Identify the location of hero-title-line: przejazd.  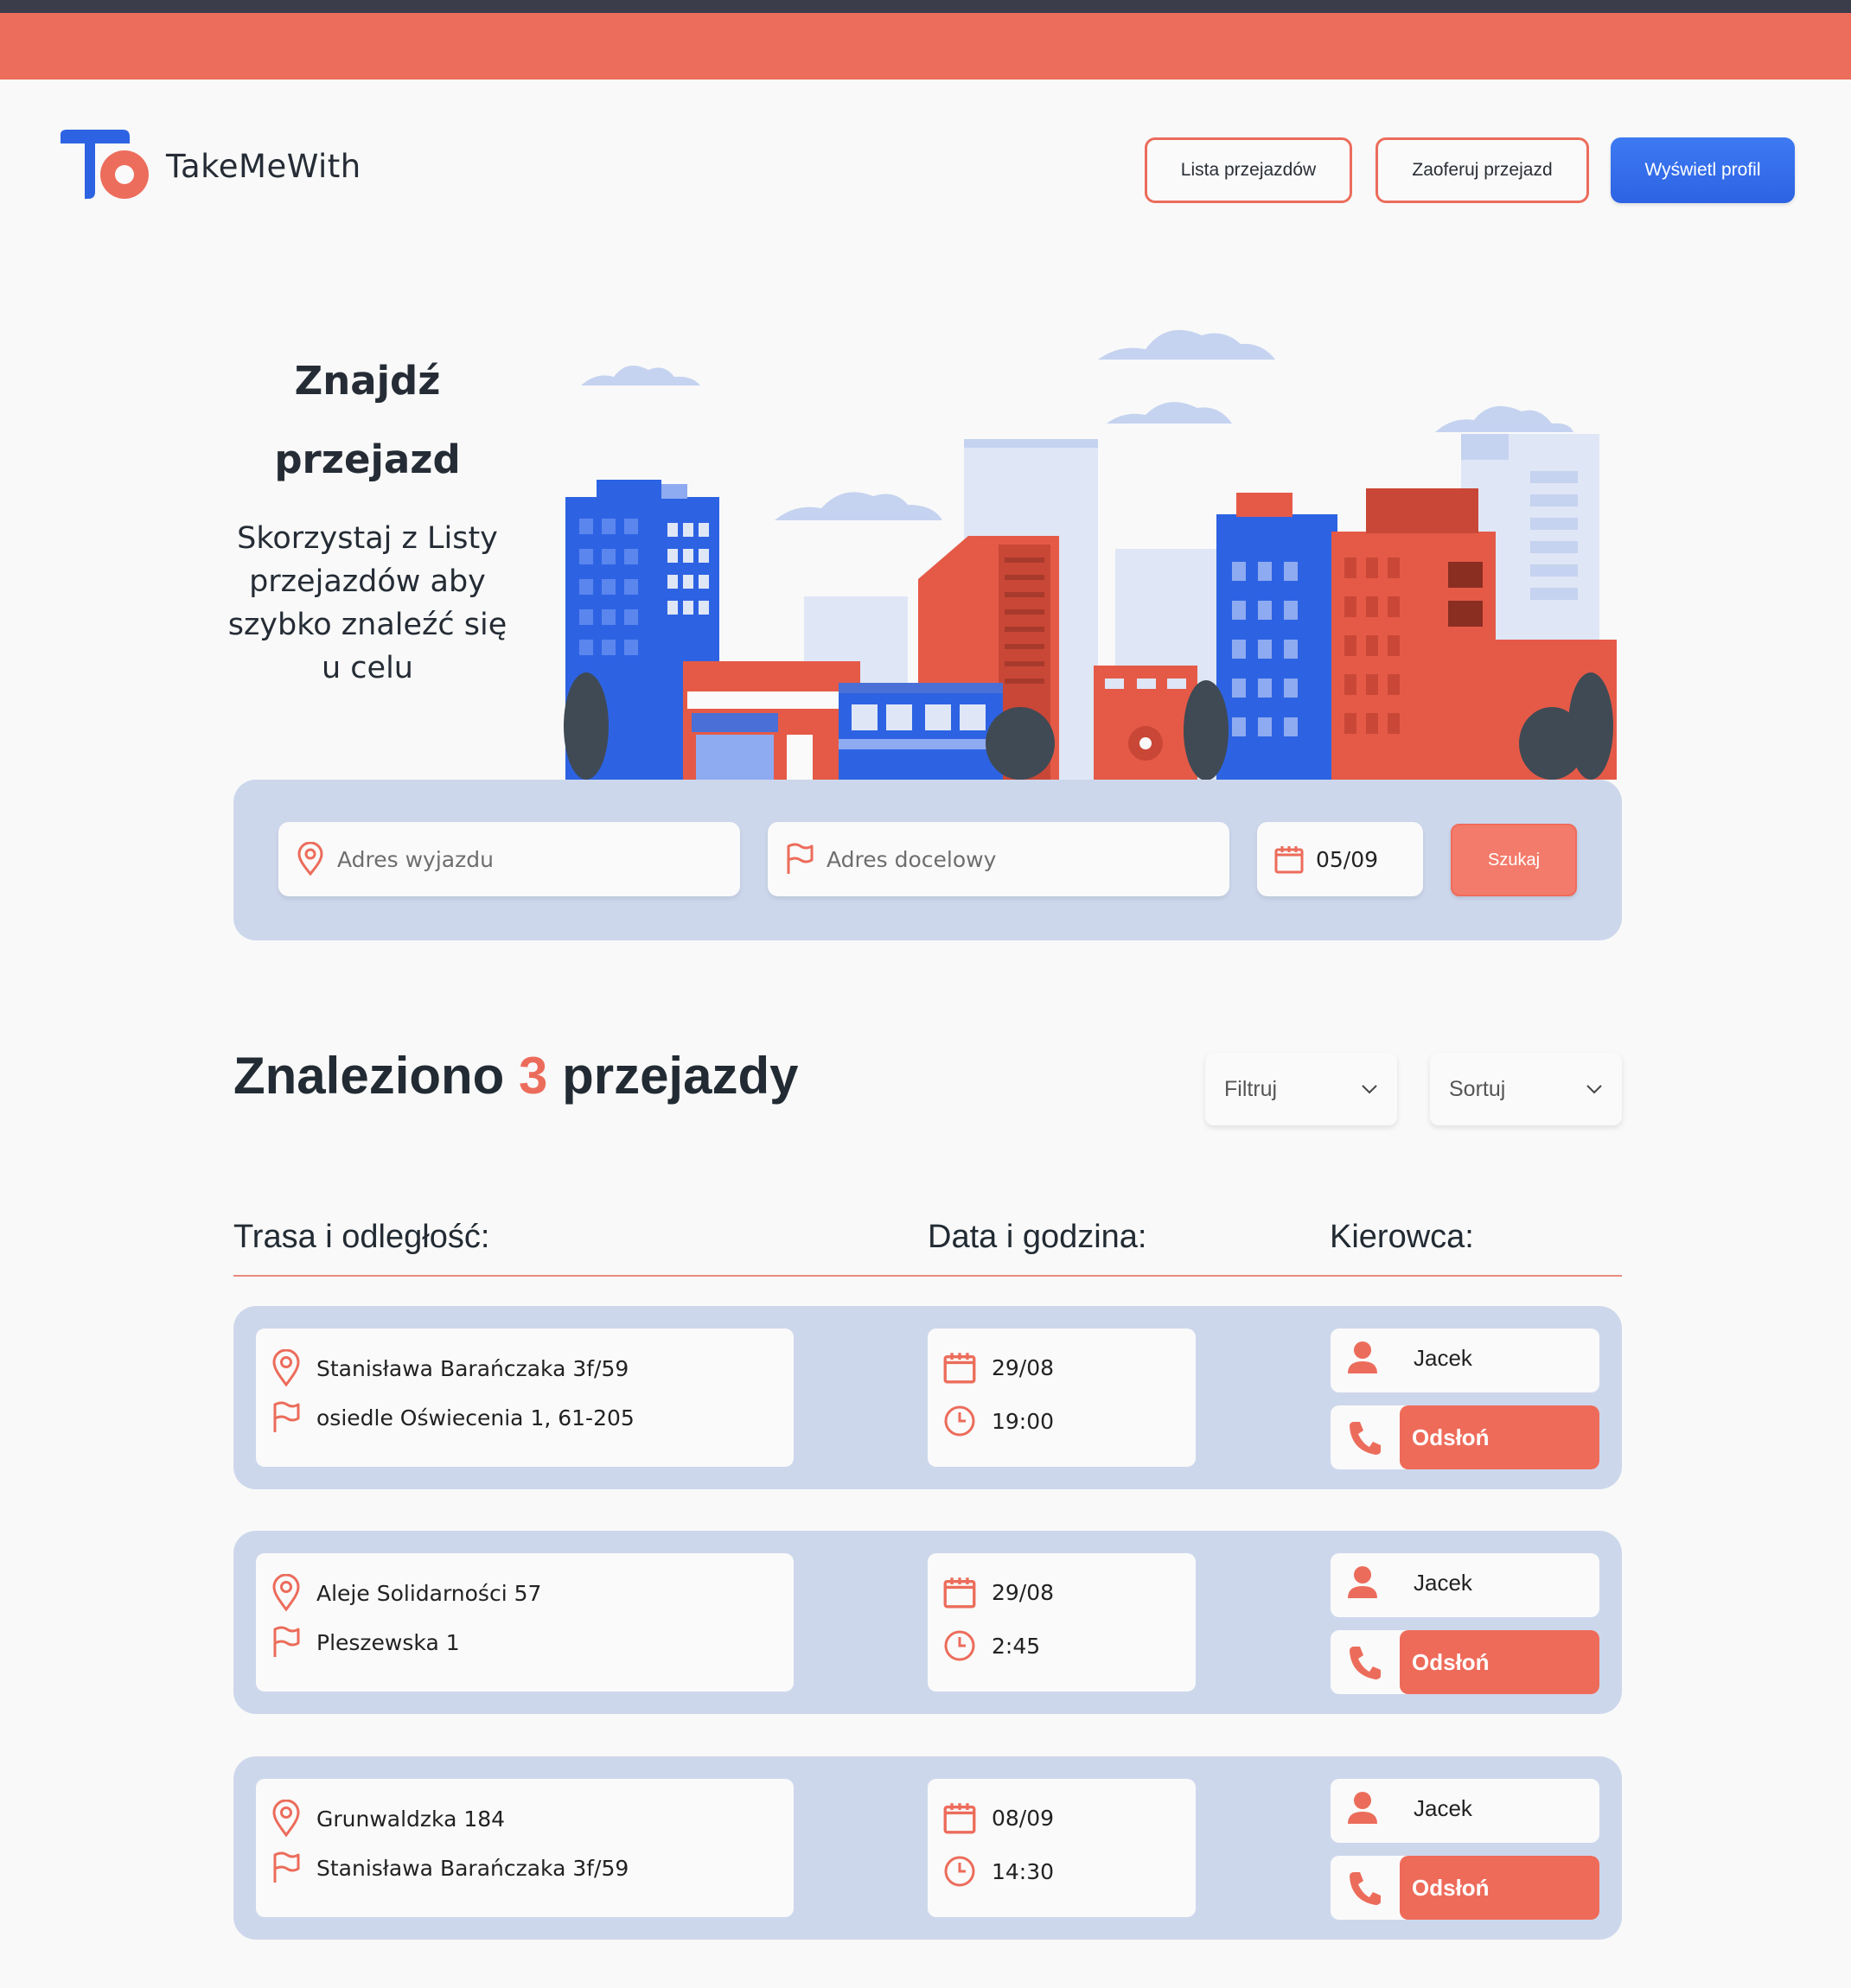
(367, 459).